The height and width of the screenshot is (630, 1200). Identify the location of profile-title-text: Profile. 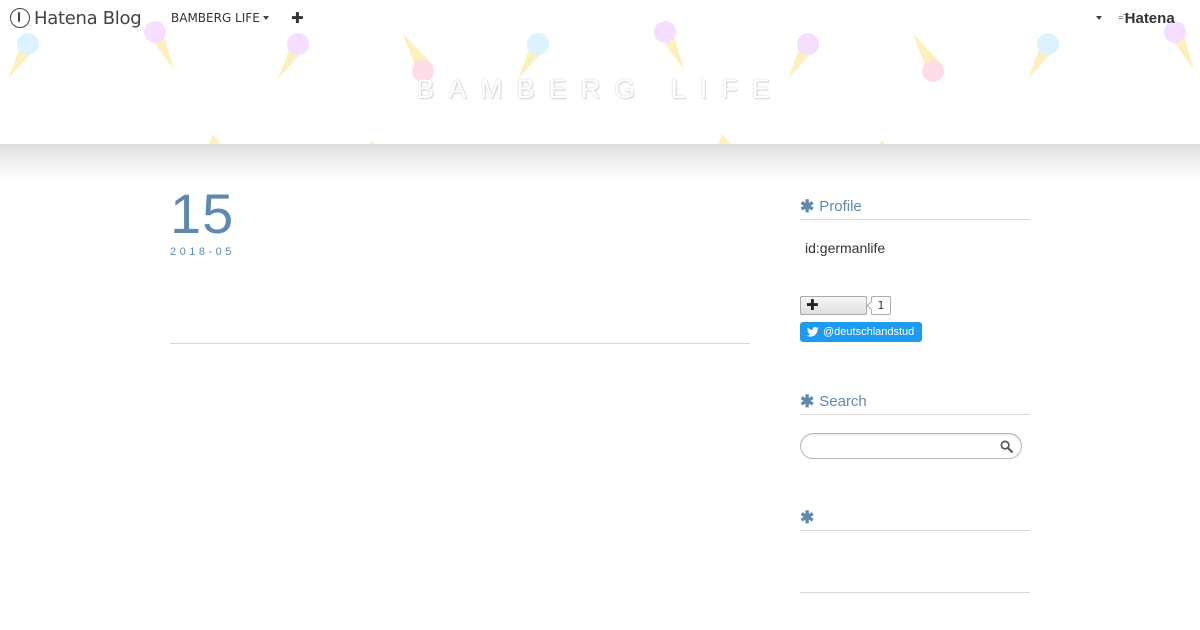
(840, 206).